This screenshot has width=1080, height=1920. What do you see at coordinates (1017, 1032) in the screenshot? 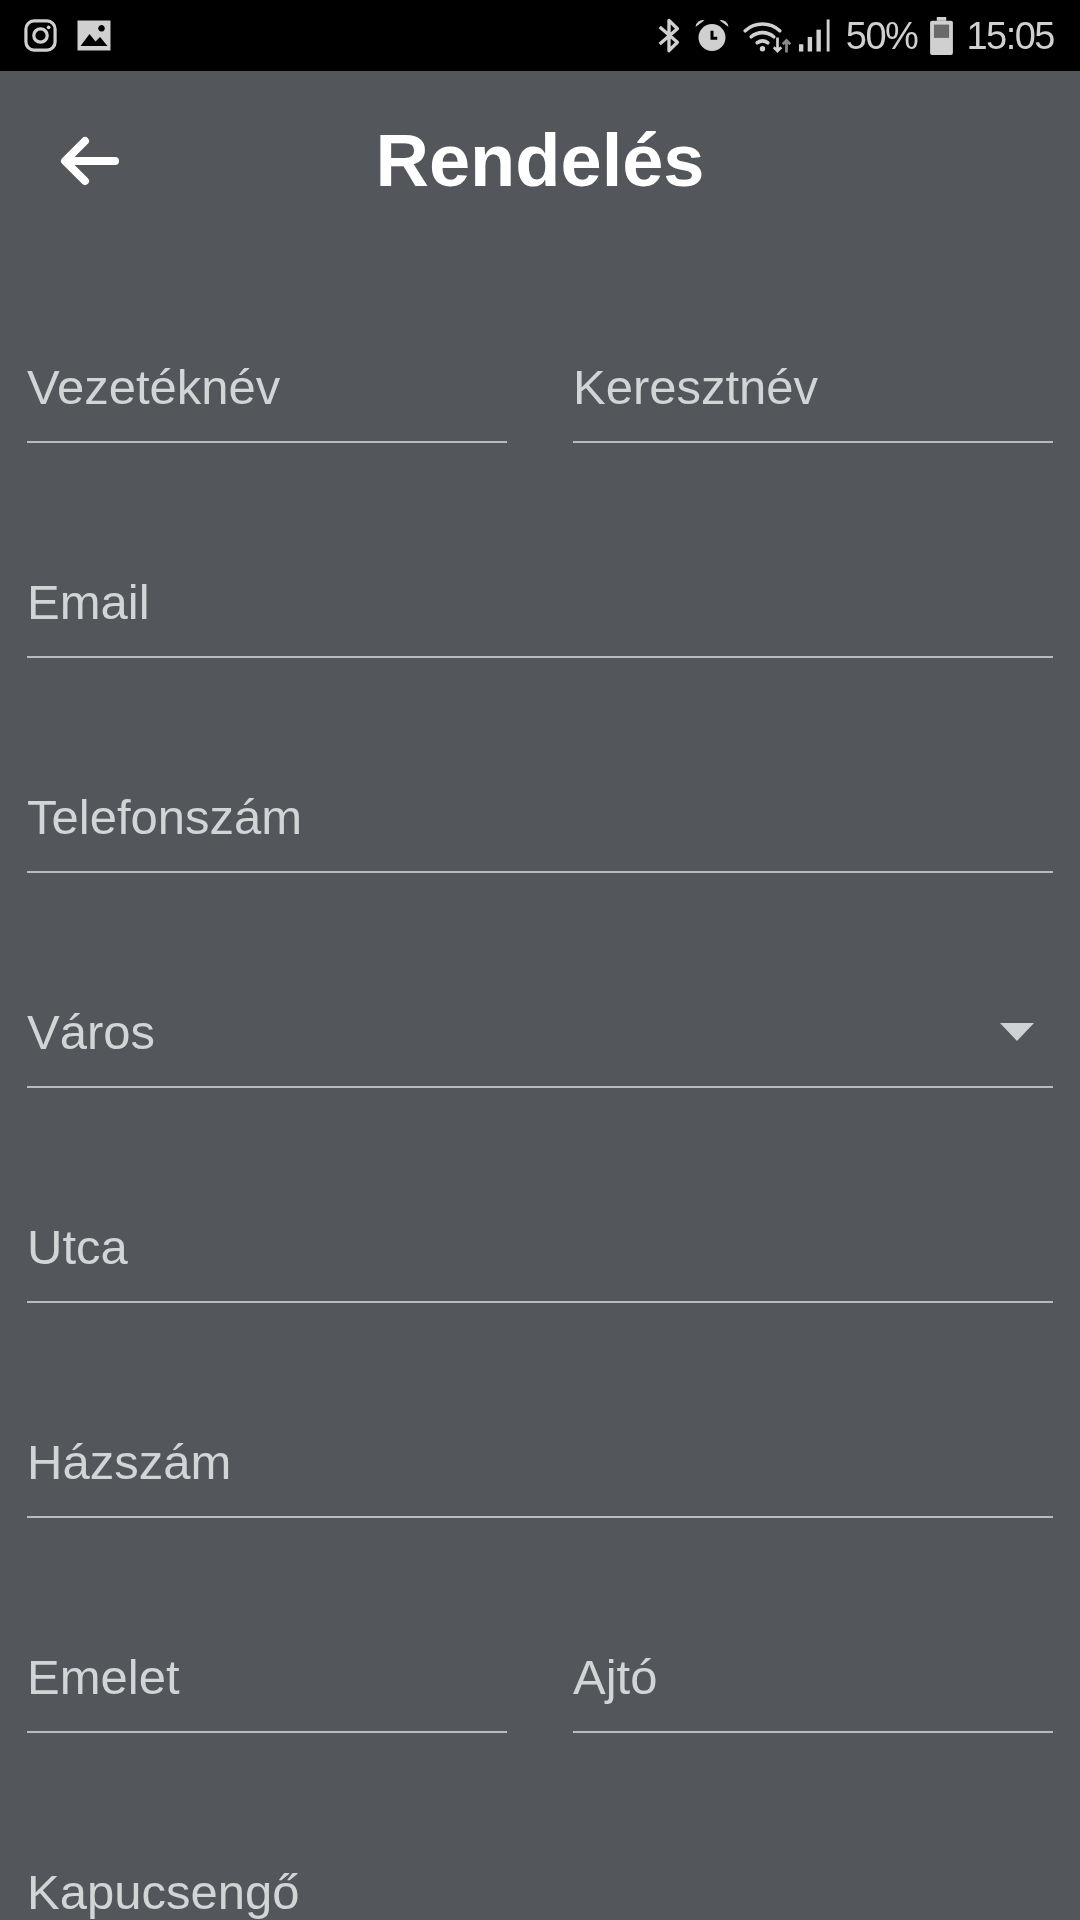
I see `dropdown-caret-icon` at bounding box center [1017, 1032].